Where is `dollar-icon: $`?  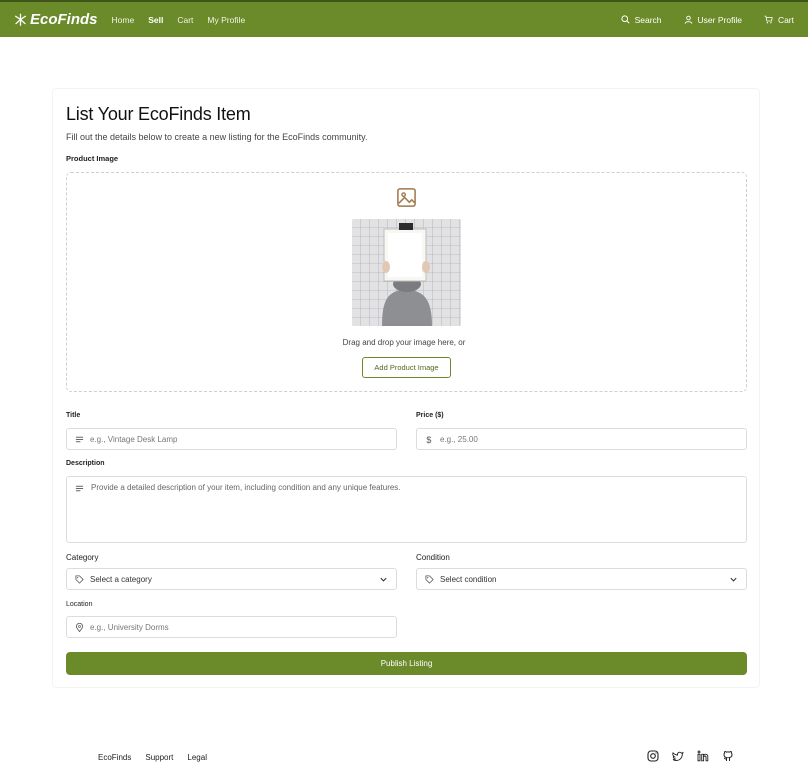
dollar-icon: $ is located at coordinates (428, 439).